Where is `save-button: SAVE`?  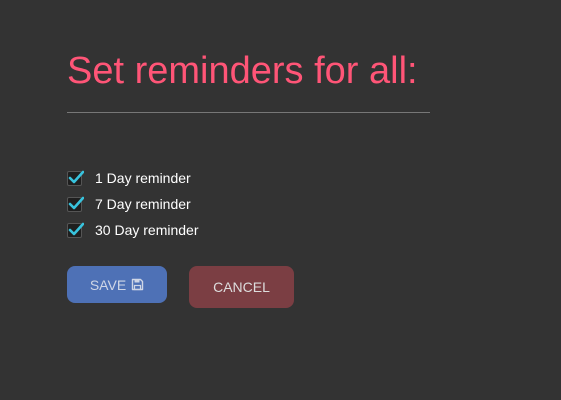 save-button: SAVE is located at coordinates (117, 284).